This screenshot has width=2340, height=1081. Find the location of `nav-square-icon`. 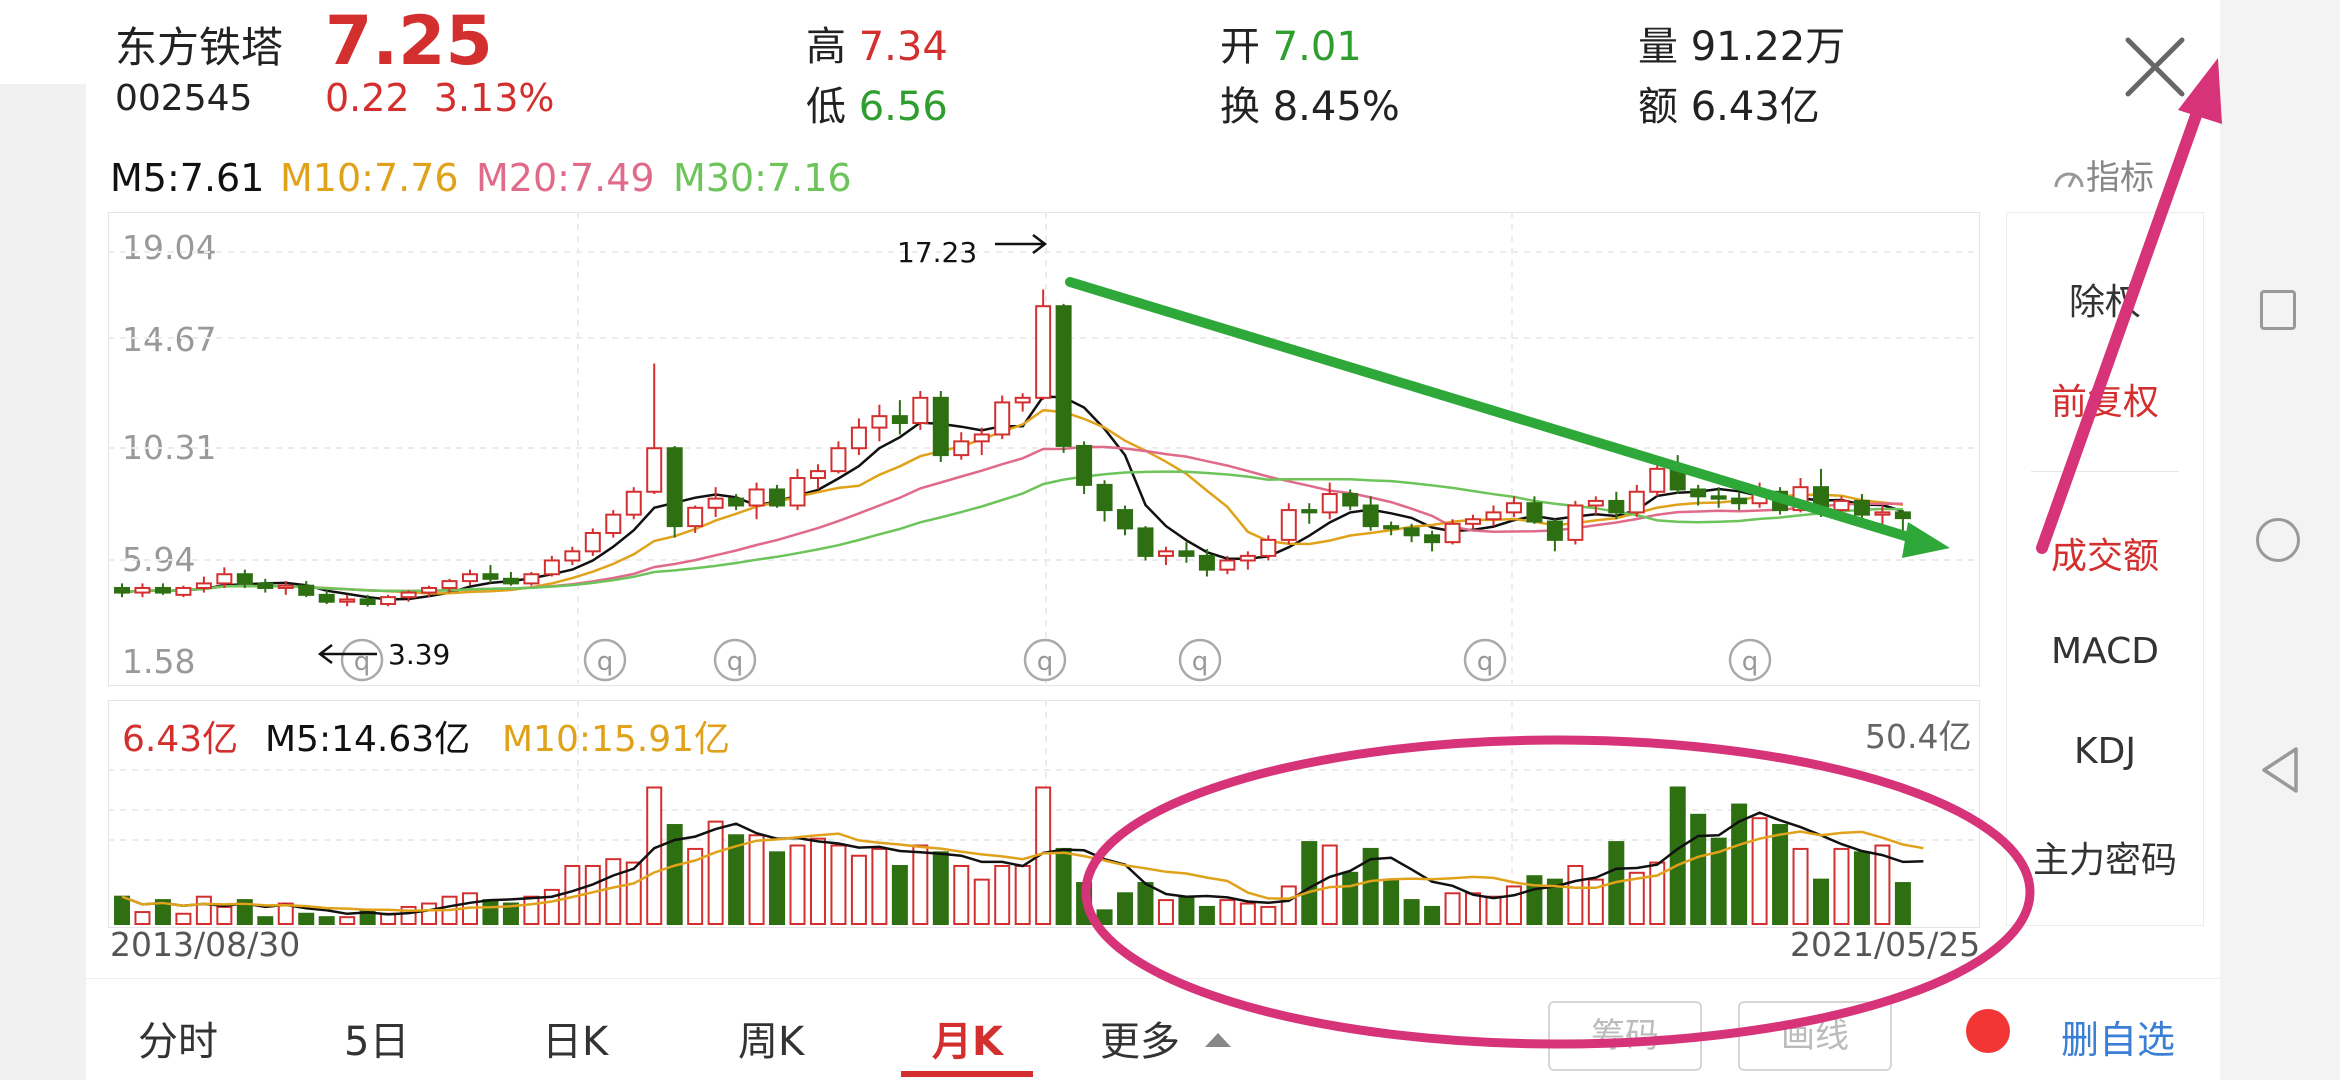

nav-square-icon is located at coordinates (2278, 310).